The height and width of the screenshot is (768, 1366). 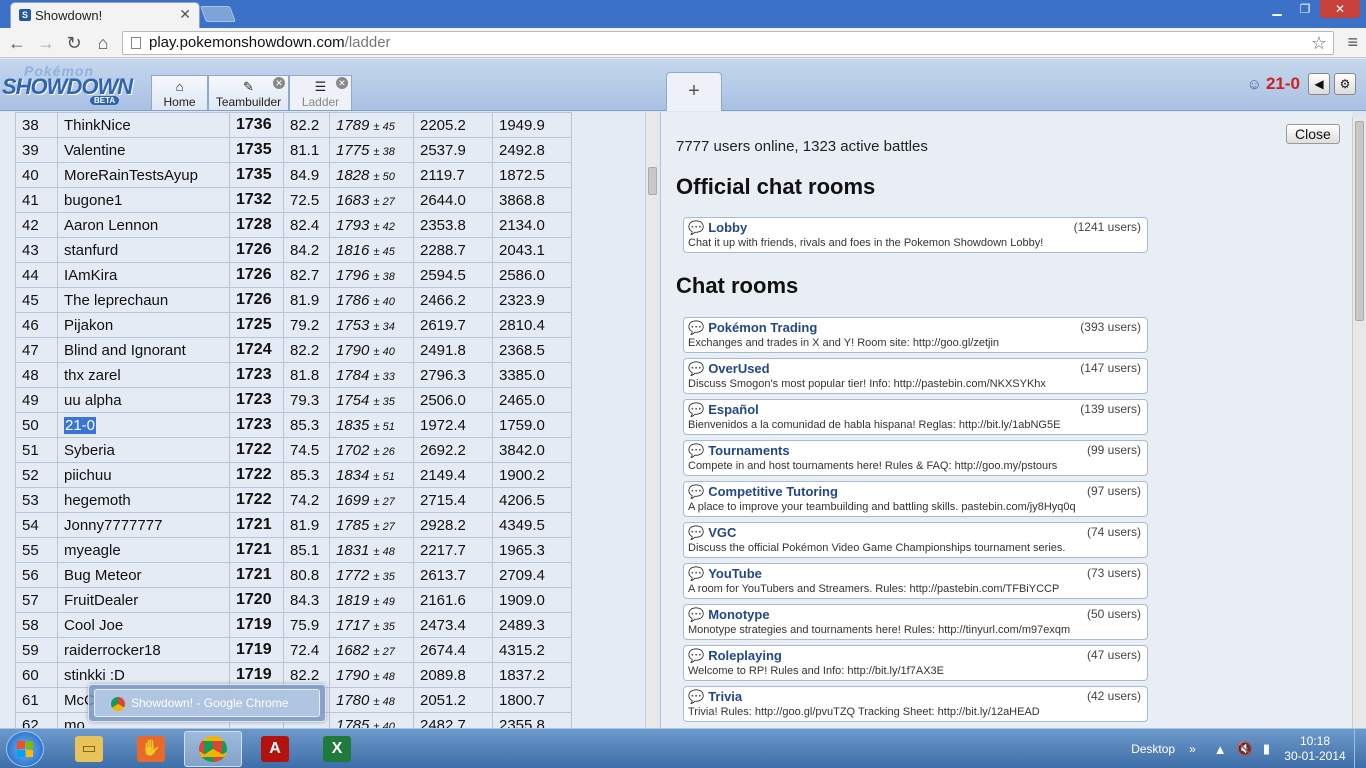 What do you see at coordinates (94, 150) in the screenshot?
I see `player-name-link: Valentine` at bounding box center [94, 150].